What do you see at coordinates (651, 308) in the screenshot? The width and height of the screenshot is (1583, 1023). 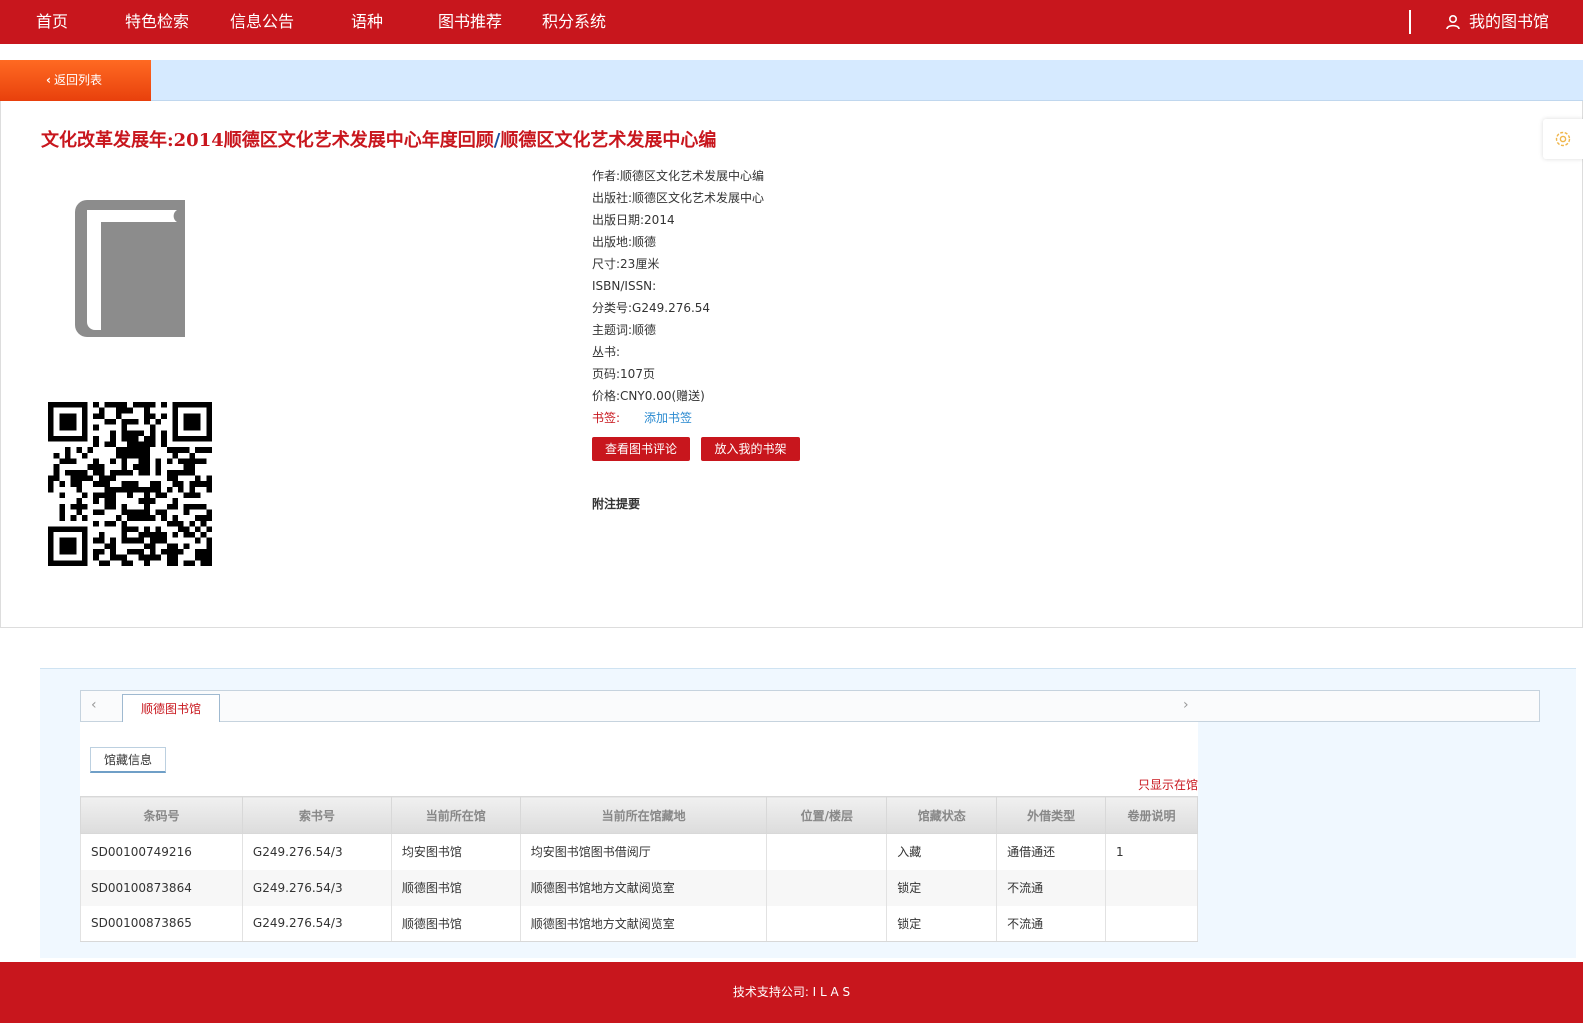 I see `meta-class-no: 分类号:G249.276.54` at bounding box center [651, 308].